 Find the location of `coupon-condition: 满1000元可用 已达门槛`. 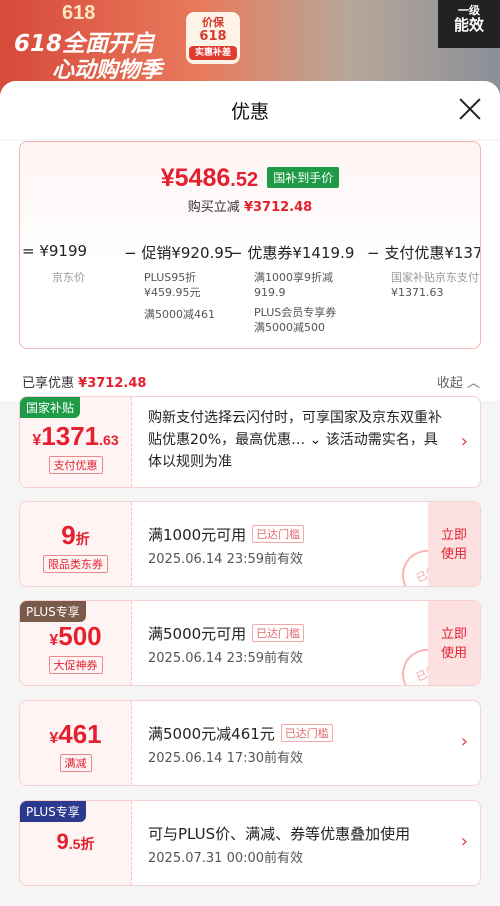

coupon-condition: 满1000元可用 已达门槛 is located at coordinates (226, 534).